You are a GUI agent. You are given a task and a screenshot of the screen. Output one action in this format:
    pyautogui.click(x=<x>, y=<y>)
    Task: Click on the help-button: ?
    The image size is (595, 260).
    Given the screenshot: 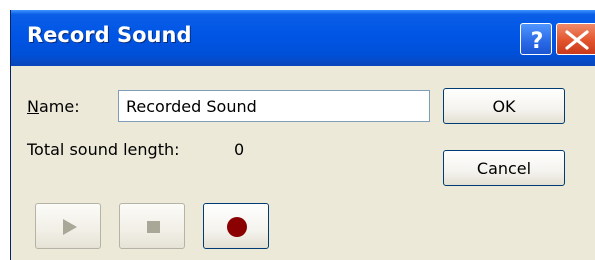 What is the action you would take?
    pyautogui.click(x=536, y=39)
    